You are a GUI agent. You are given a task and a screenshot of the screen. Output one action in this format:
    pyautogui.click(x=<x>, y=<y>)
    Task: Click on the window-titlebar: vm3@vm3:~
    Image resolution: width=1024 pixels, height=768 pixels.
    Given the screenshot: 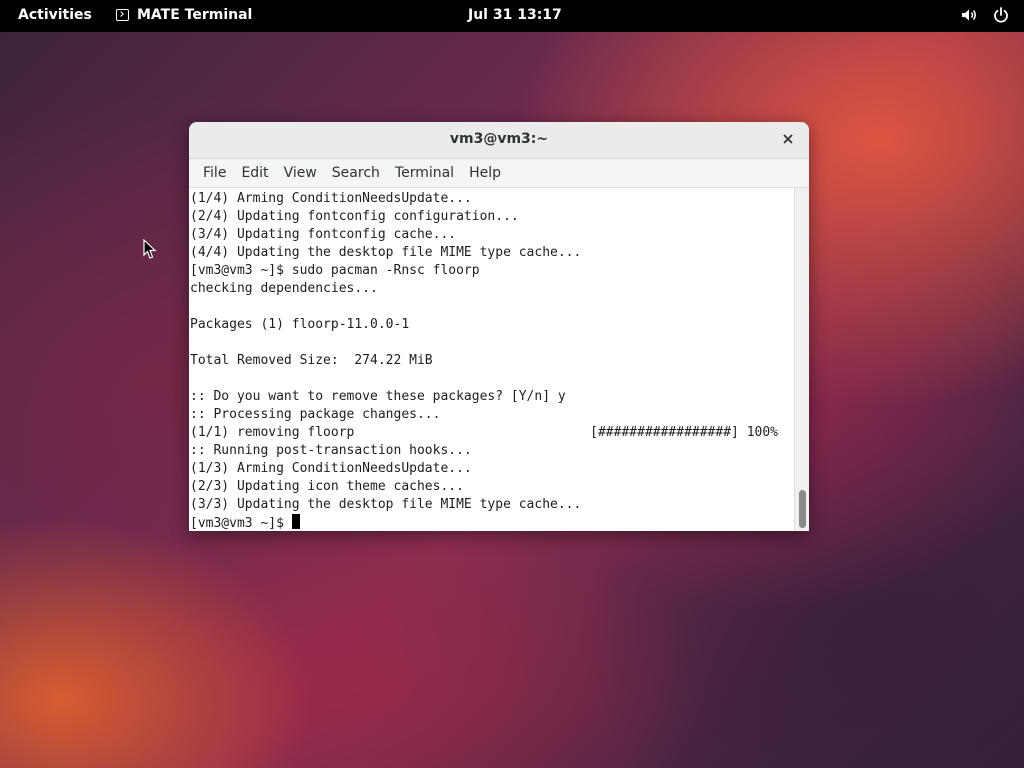 What is the action you would take?
    pyautogui.click(x=499, y=140)
    